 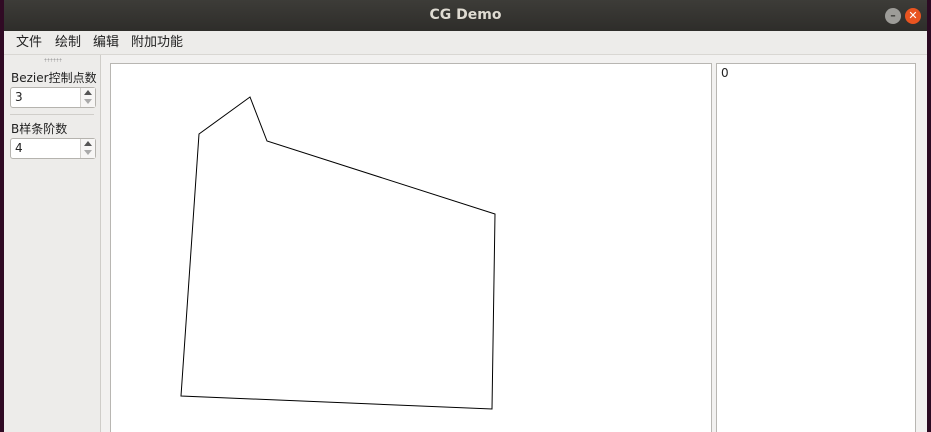 I want to click on dock-handle, so click(x=53, y=60).